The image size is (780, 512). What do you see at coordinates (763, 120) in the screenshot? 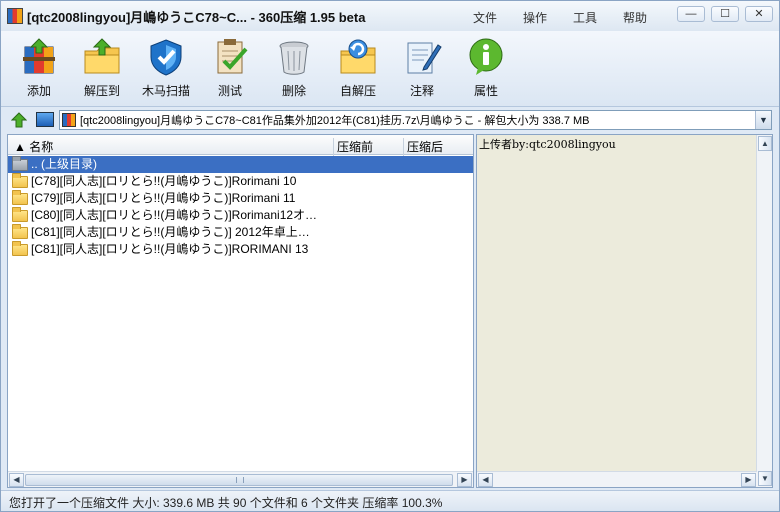
I see `chevron-down-icon: ▼` at bounding box center [763, 120].